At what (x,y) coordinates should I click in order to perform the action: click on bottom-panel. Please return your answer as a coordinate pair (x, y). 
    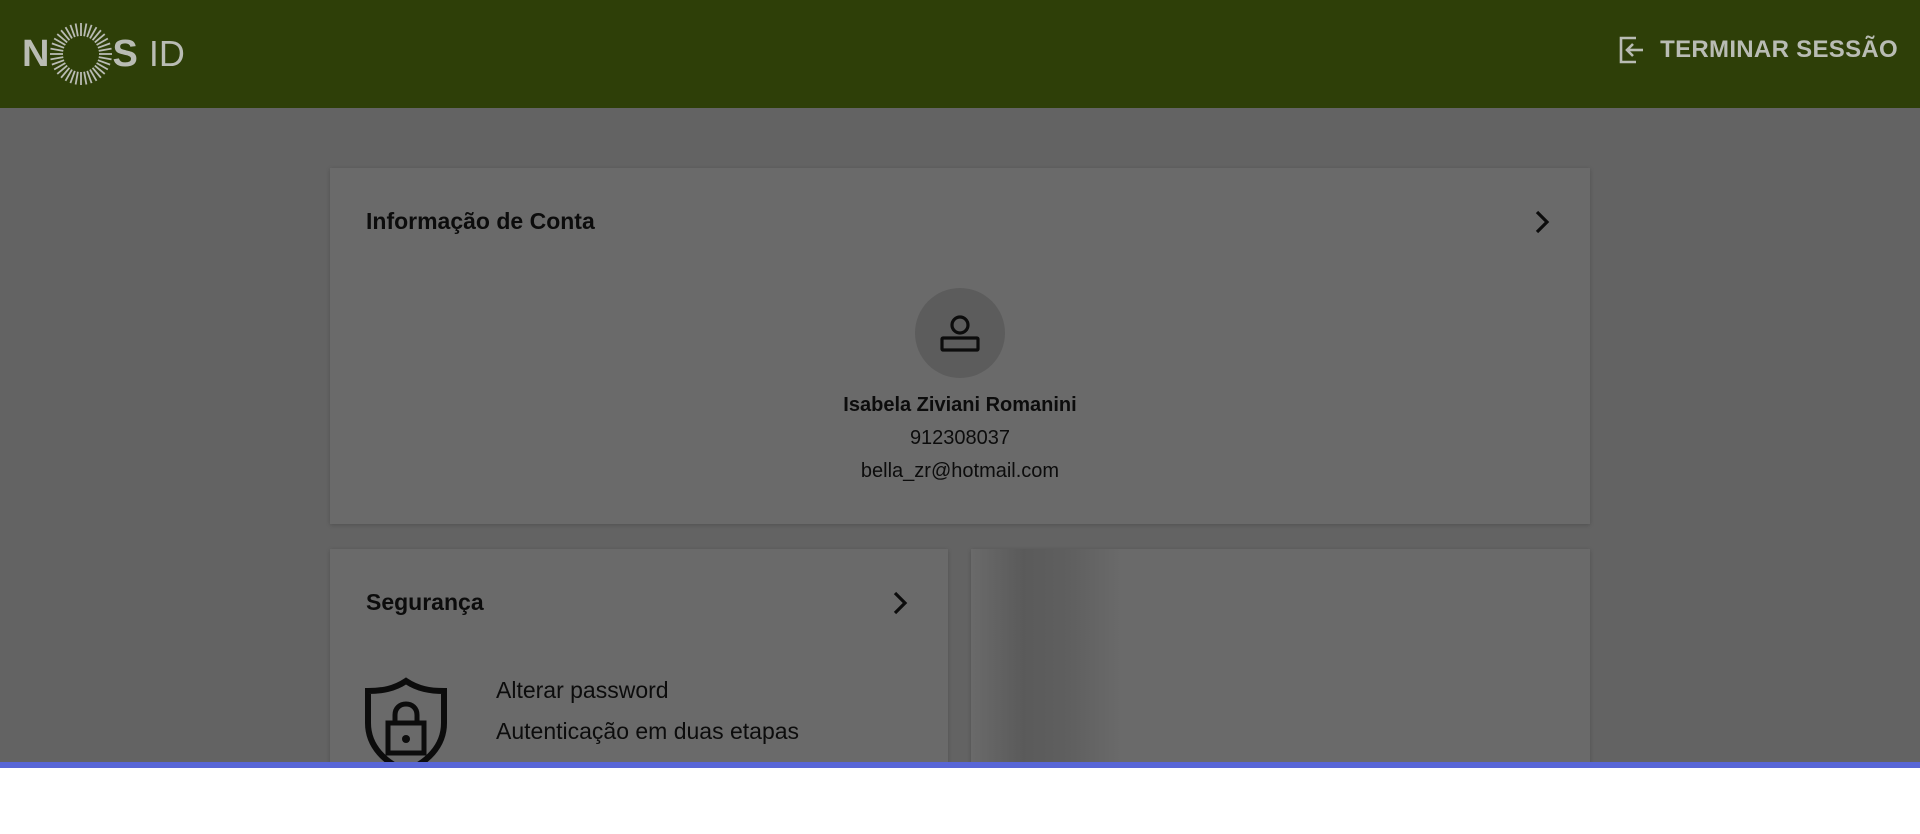
    Looking at the image, I should click on (960, 801).